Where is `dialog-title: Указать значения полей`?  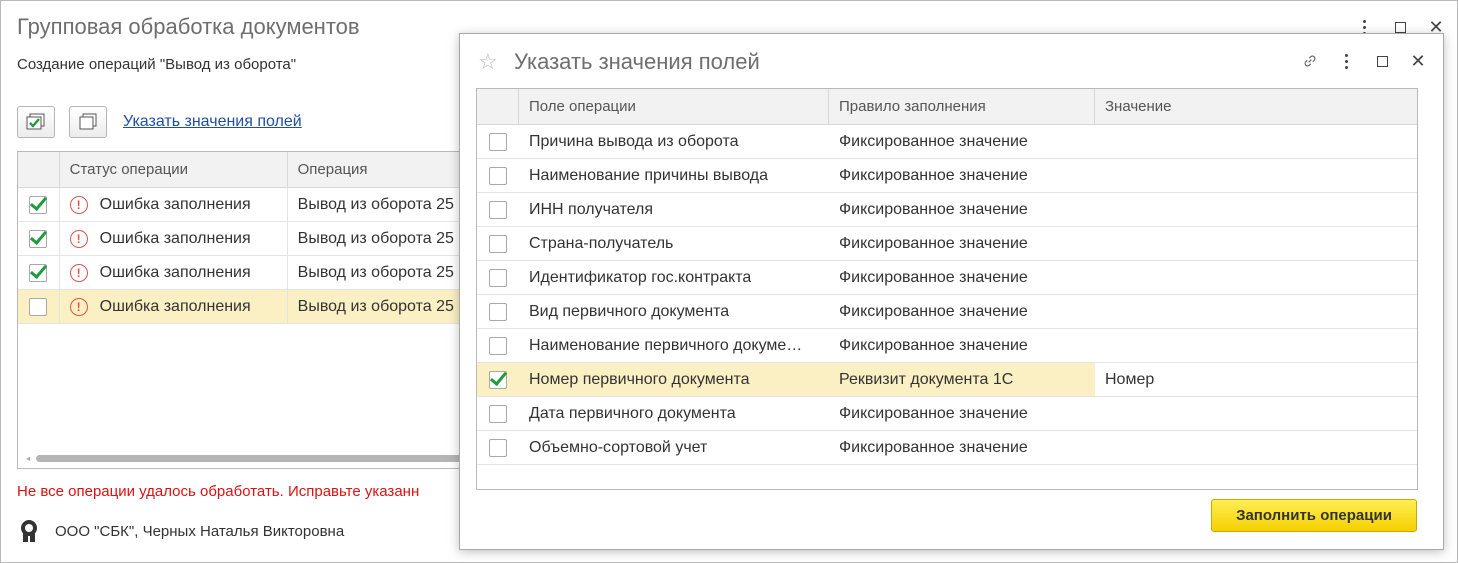
dialog-title: Указать значения полей is located at coordinates (637, 61).